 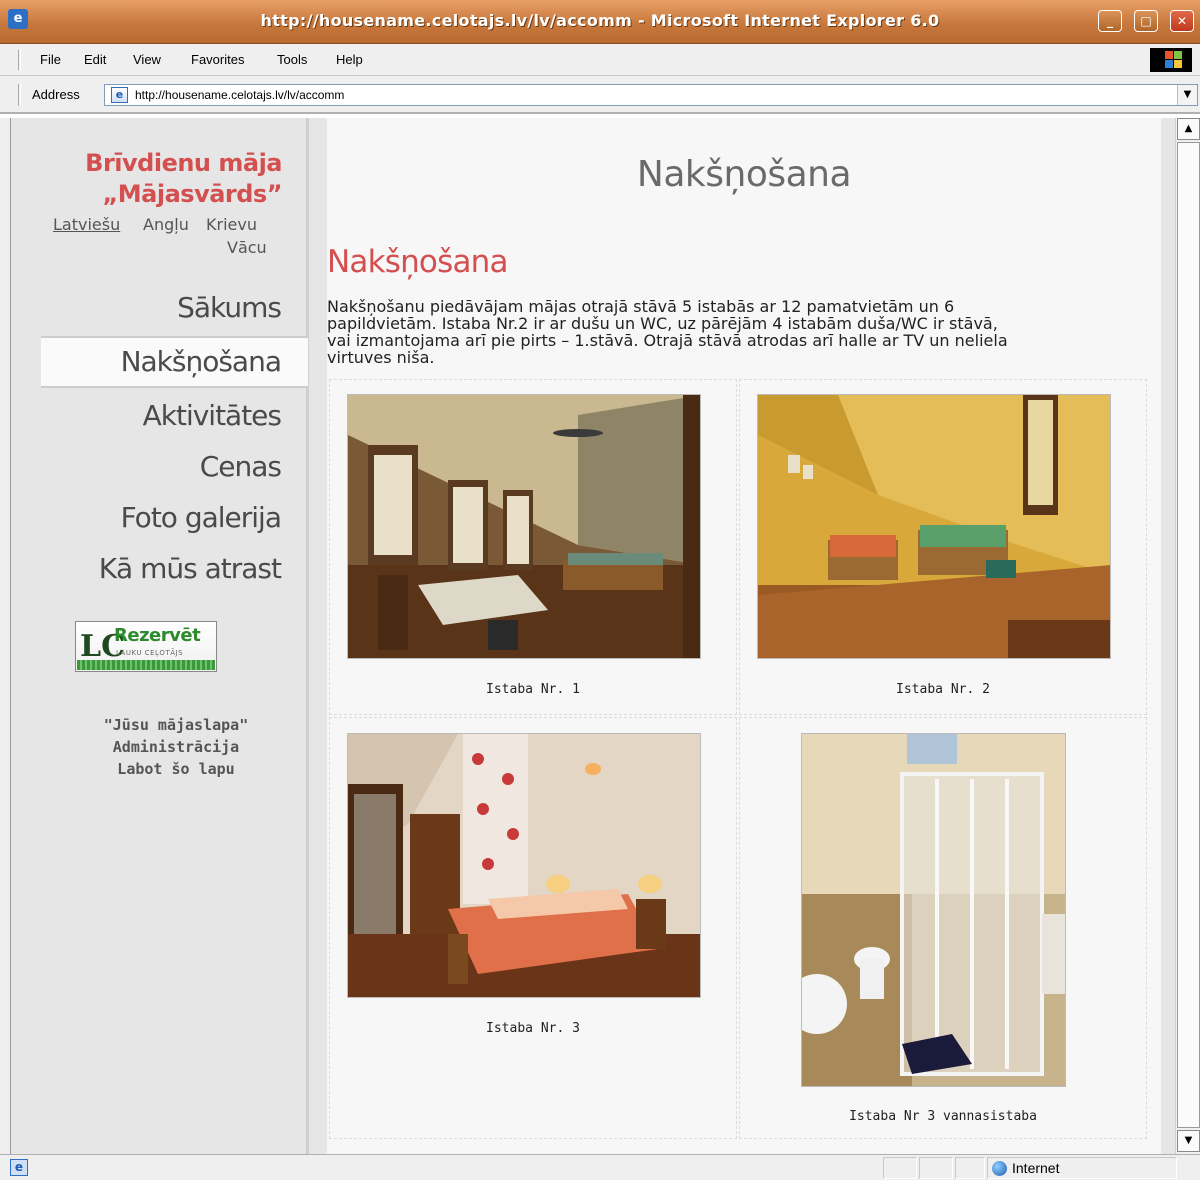 I want to click on room-2-photo, so click(x=934, y=526).